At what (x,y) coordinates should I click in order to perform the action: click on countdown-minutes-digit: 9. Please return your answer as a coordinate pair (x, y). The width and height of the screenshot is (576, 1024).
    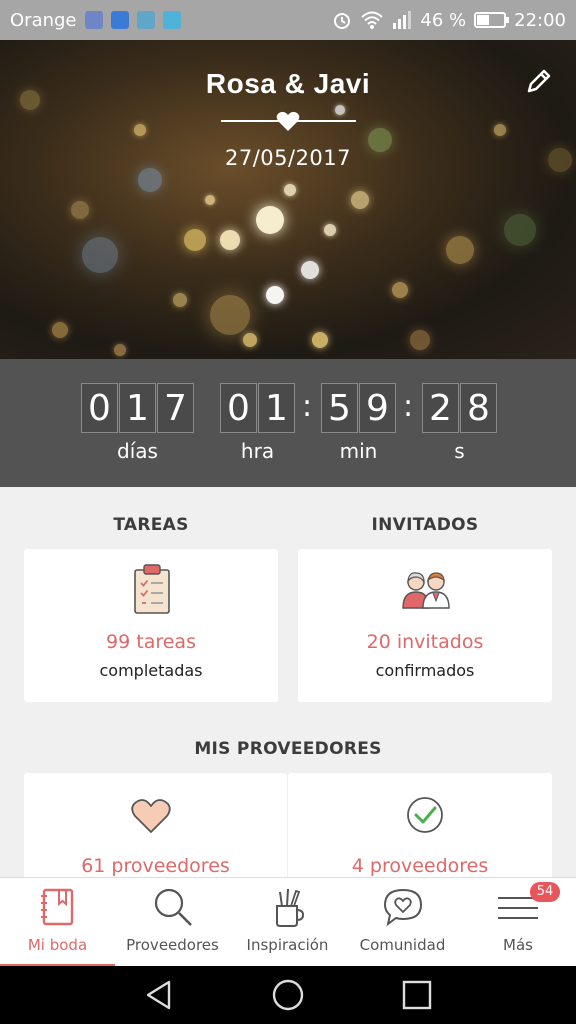
    Looking at the image, I should click on (377, 408).